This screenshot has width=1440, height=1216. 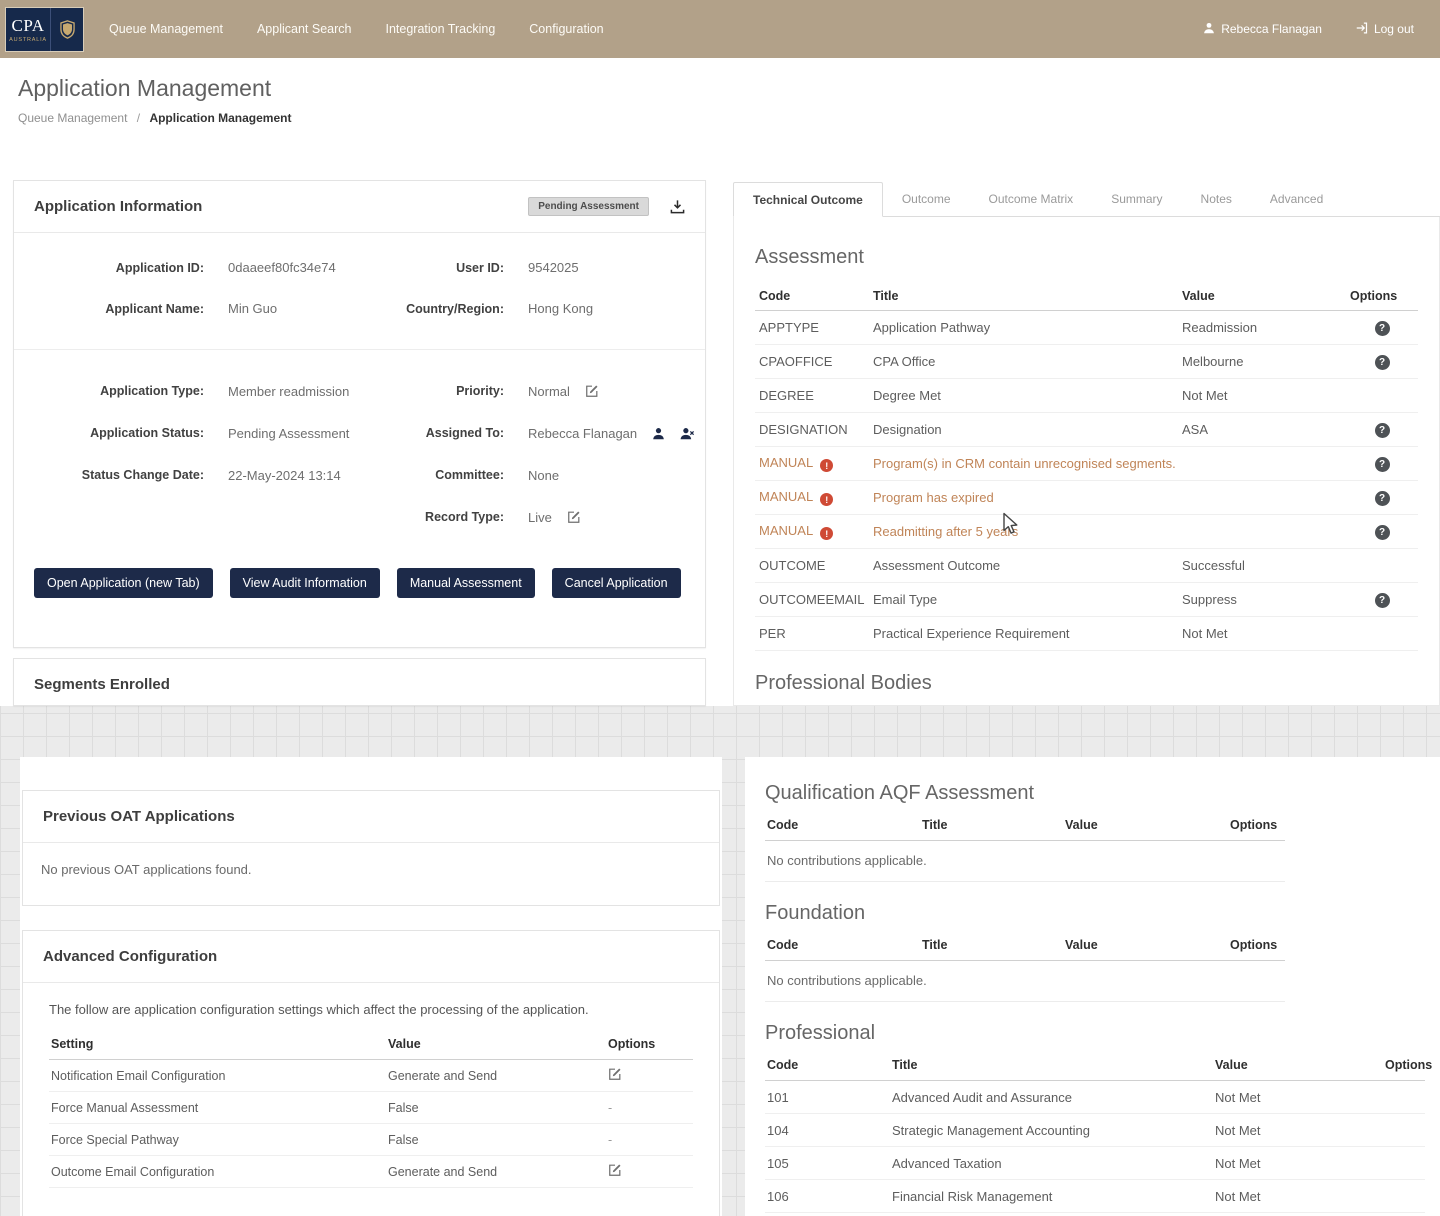 What do you see at coordinates (1385, 29) in the screenshot?
I see `logout-button: Log out` at bounding box center [1385, 29].